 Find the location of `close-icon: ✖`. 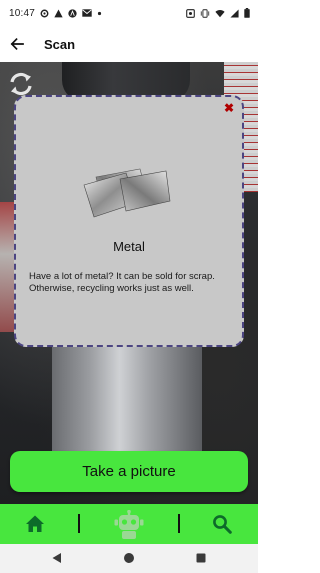

close-icon: ✖ is located at coordinates (229, 108).